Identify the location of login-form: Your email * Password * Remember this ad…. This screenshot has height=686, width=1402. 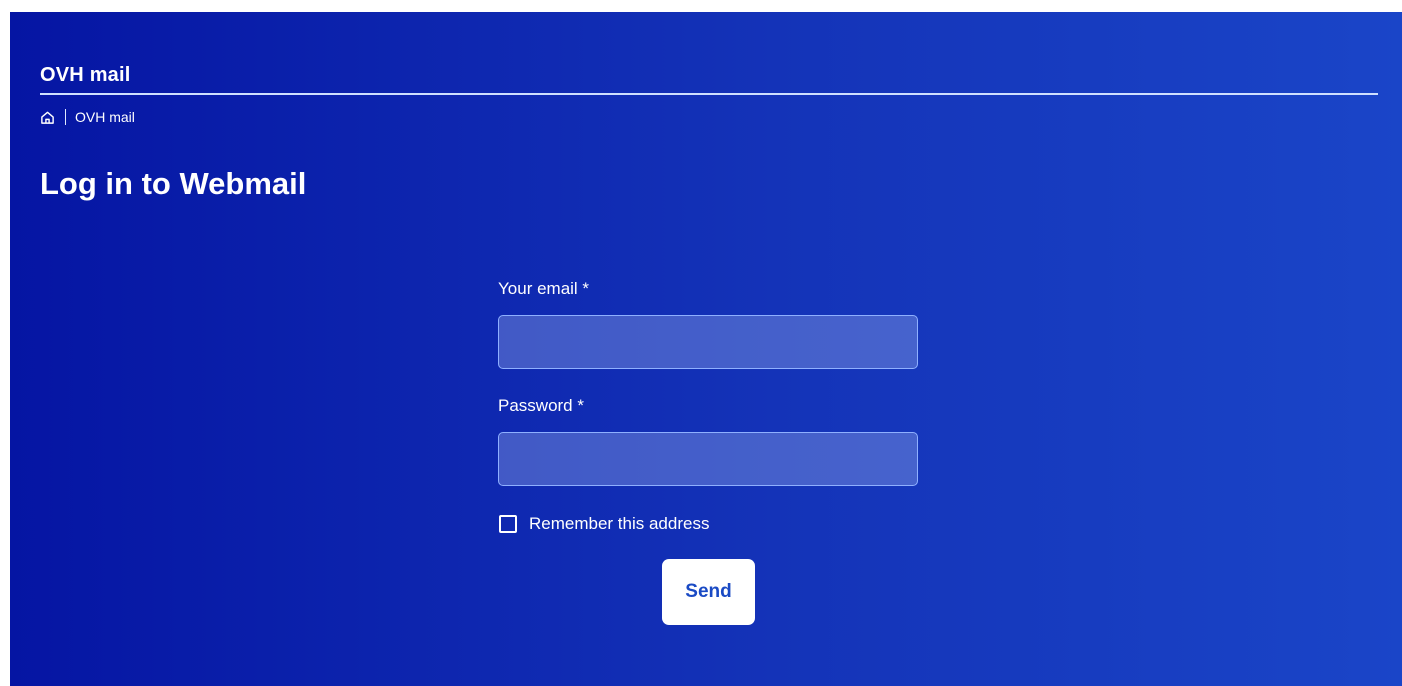
(708, 406).